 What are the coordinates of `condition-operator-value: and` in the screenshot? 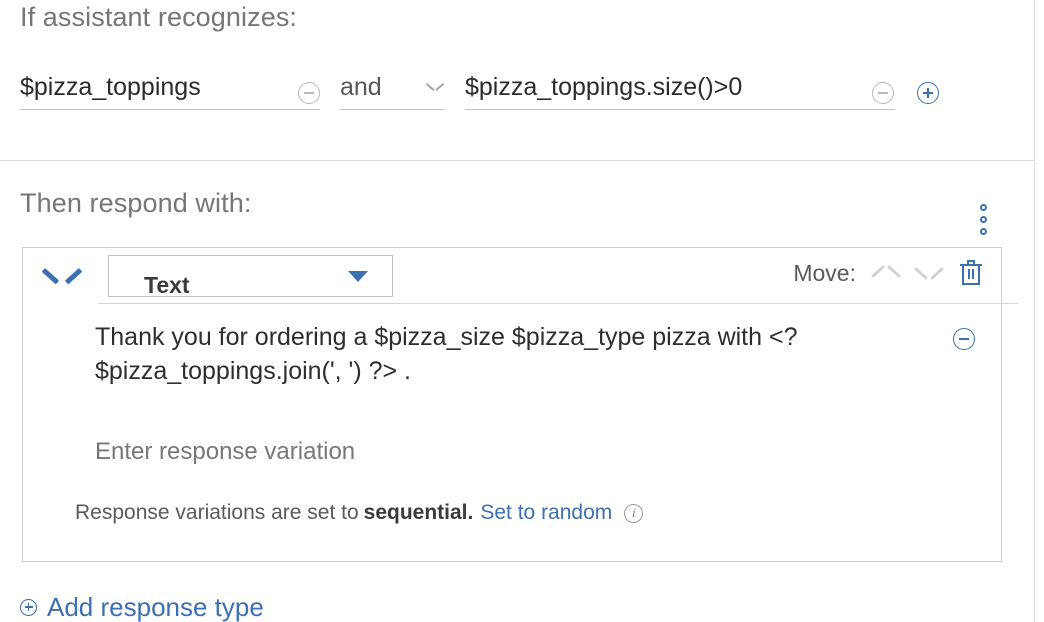 It's located at (361, 87).